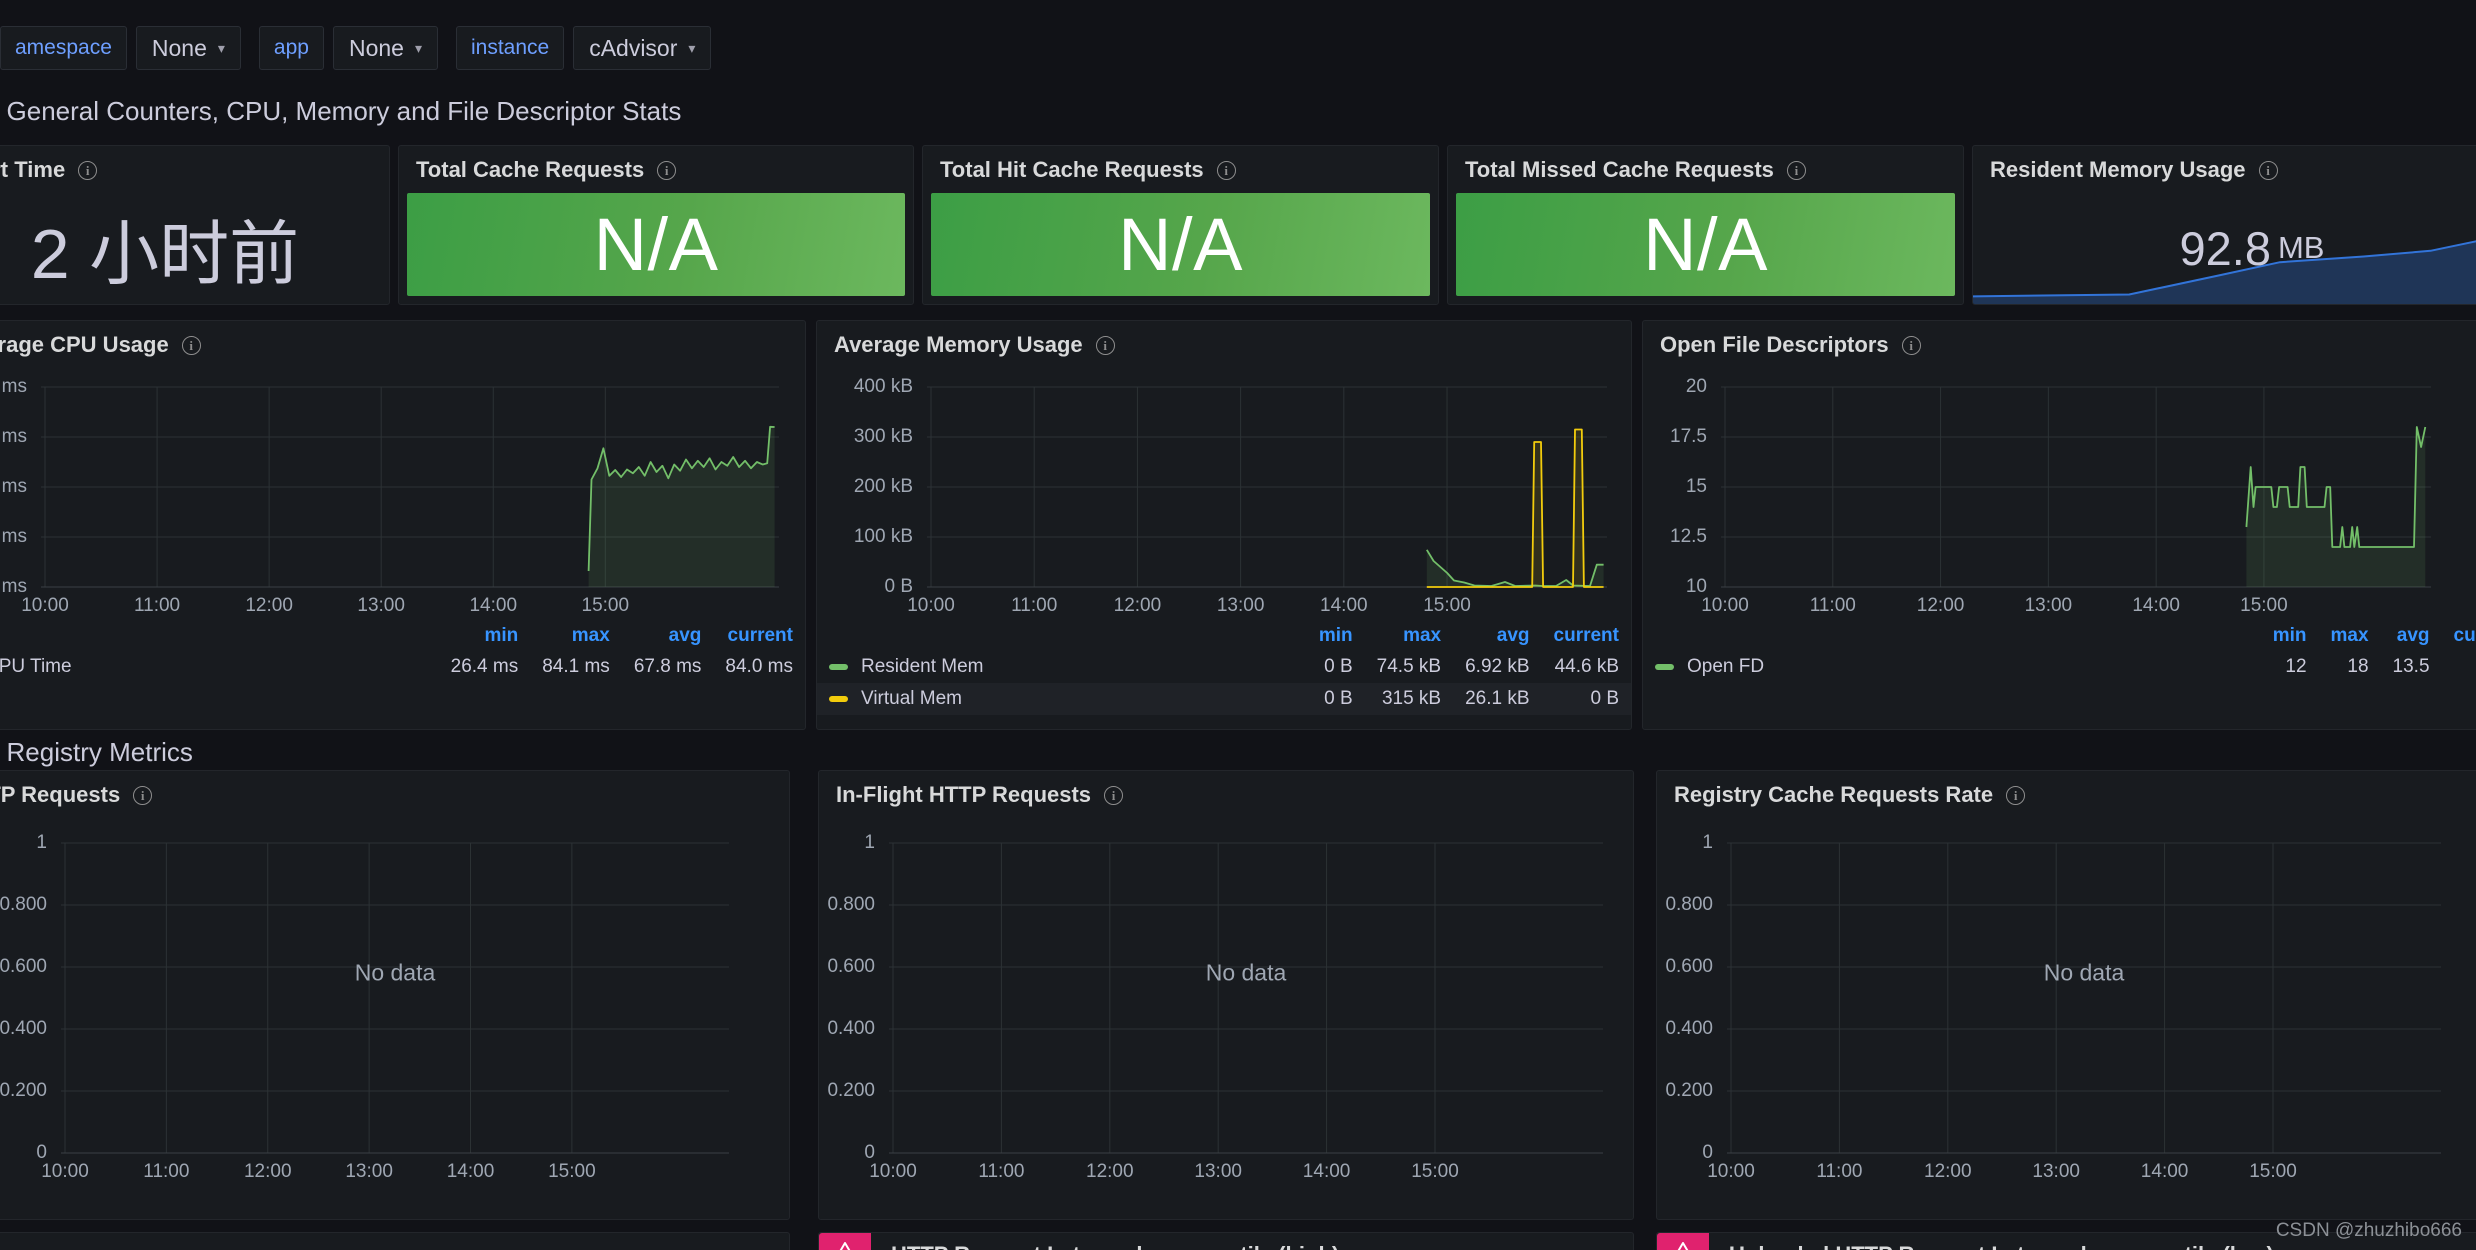 Image resolution: width=2476 pixels, height=1250 pixels. Describe the element at coordinates (974, 345) in the screenshot. I see `panel-title: Average Memory Usage i` at that location.